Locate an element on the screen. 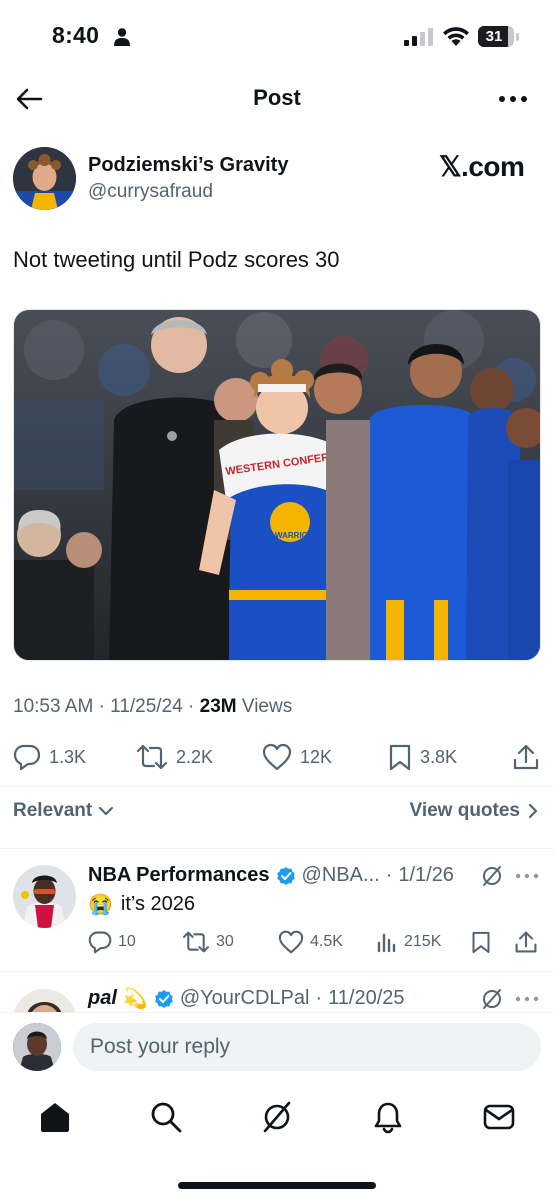 This screenshot has height=1199, width=554. reply-like-action: 4.5K is located at coordinates (310, 942).